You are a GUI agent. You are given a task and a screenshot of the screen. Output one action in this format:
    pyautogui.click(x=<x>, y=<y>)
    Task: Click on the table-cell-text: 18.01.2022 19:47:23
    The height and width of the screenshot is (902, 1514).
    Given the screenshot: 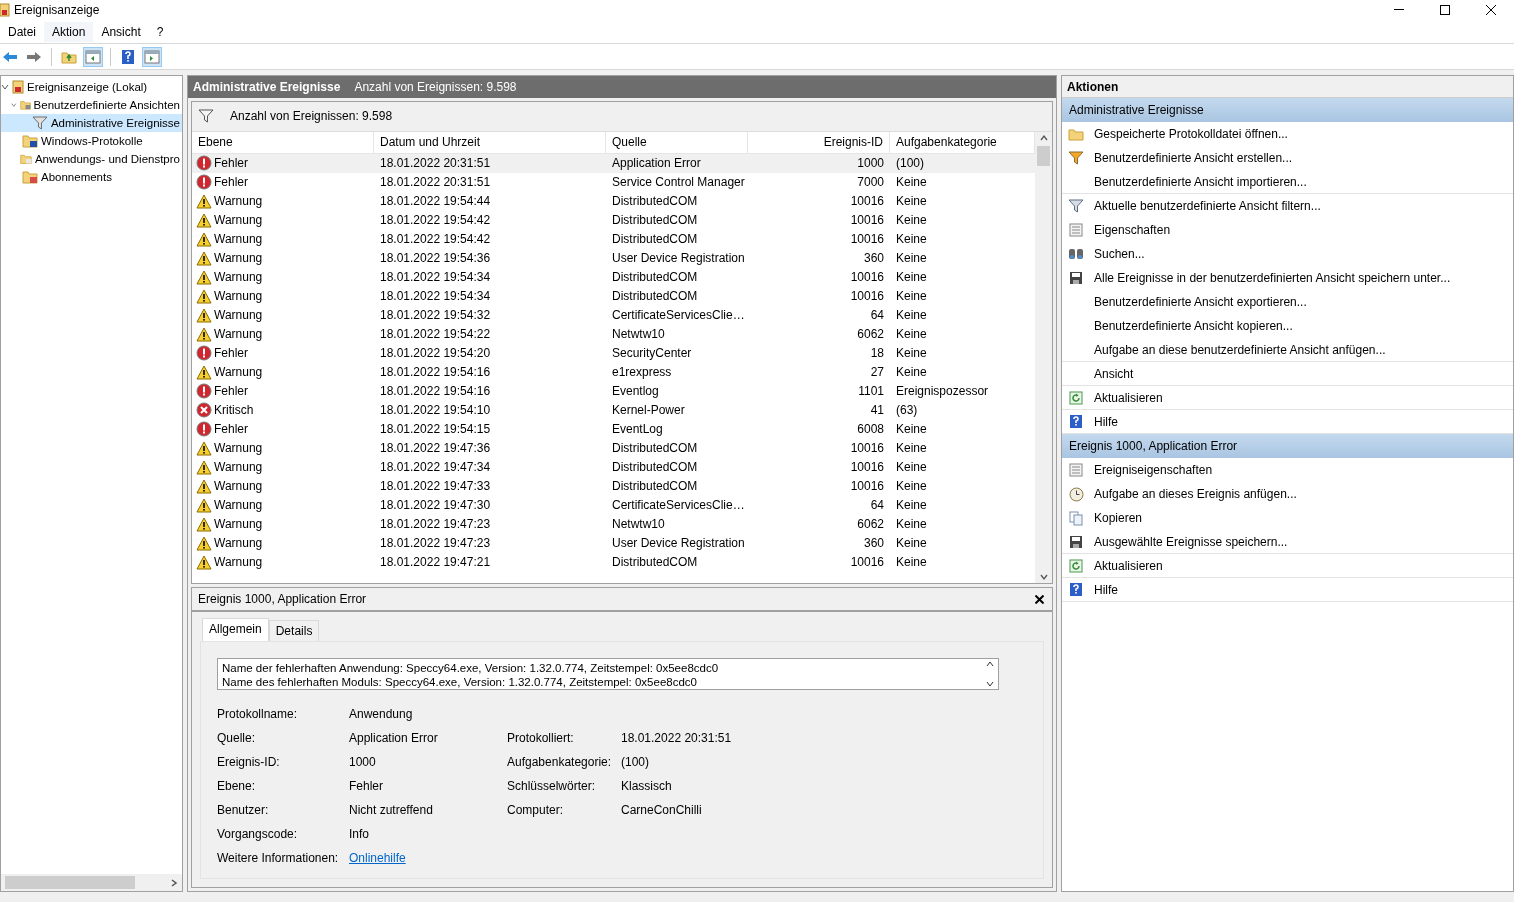 What is the action you would take?
    pyautogui.click(x=435, y=543)
    